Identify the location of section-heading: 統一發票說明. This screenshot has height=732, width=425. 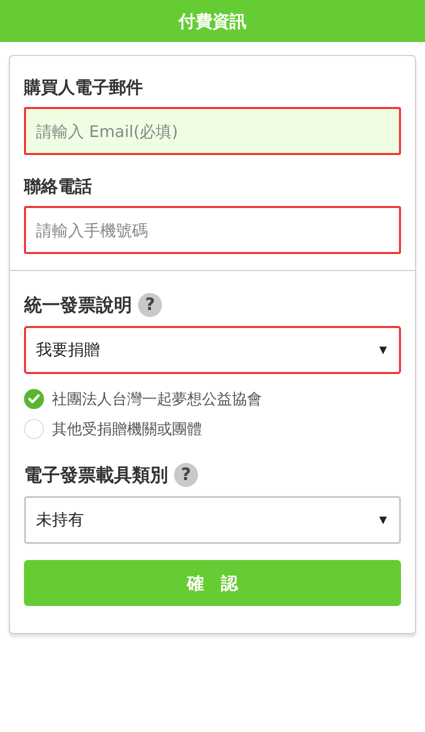
(78, 305).